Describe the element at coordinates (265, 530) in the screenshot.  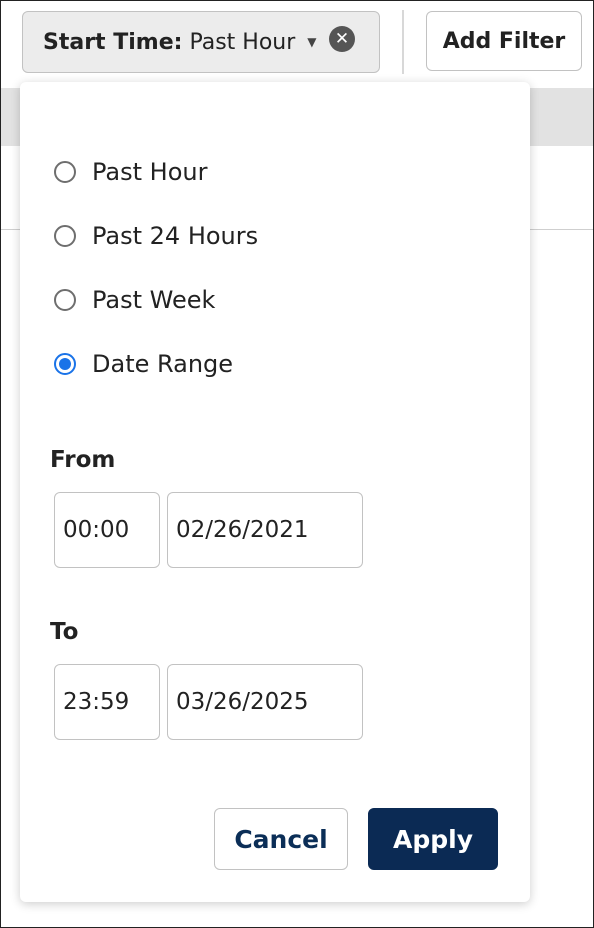
I see `from-date-input: 02/26/2021` at that location.